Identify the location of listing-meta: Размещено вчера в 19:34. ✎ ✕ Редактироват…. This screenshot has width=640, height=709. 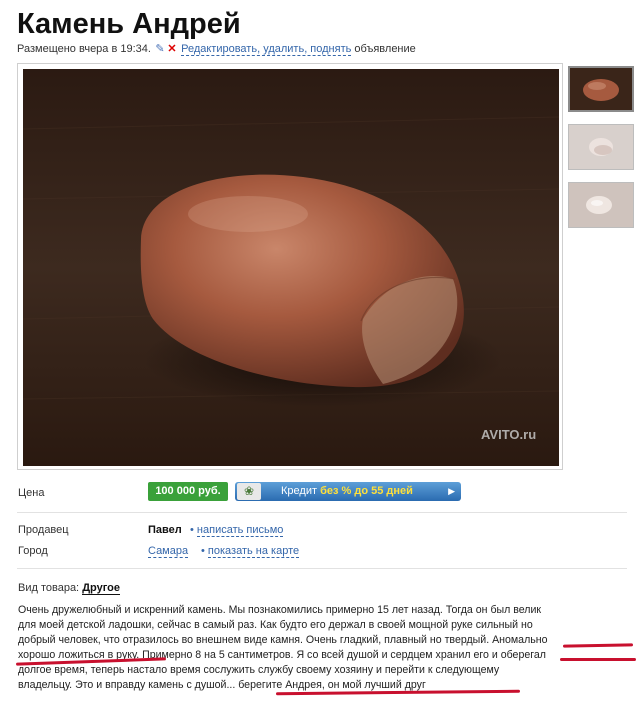
(216, 49).